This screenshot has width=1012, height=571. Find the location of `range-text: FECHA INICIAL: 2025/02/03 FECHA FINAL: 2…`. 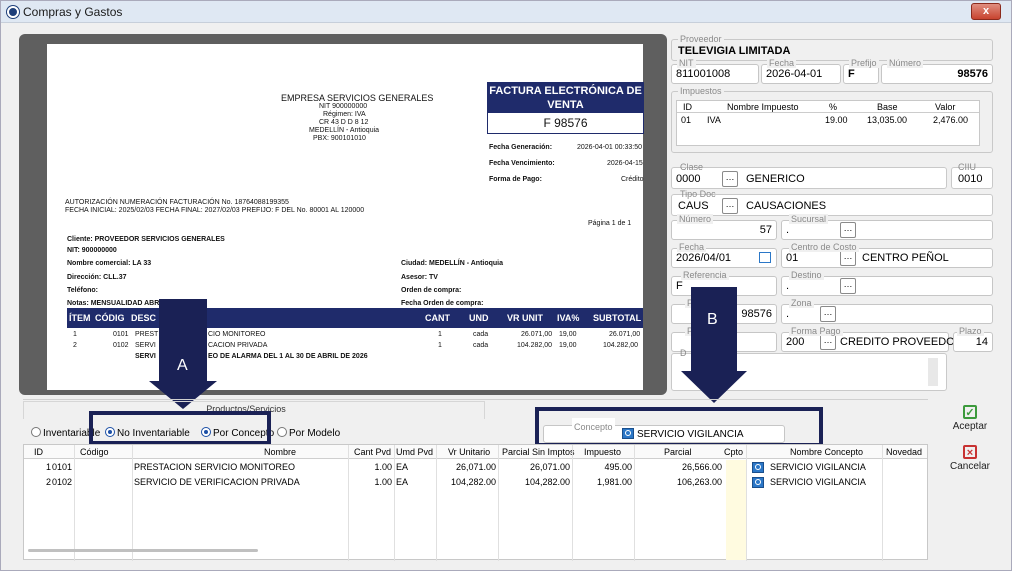

range-text: FECHA INICIAL: 2025/02/03 FECHA FINAL: 2… is located at coordinates (215, 210).